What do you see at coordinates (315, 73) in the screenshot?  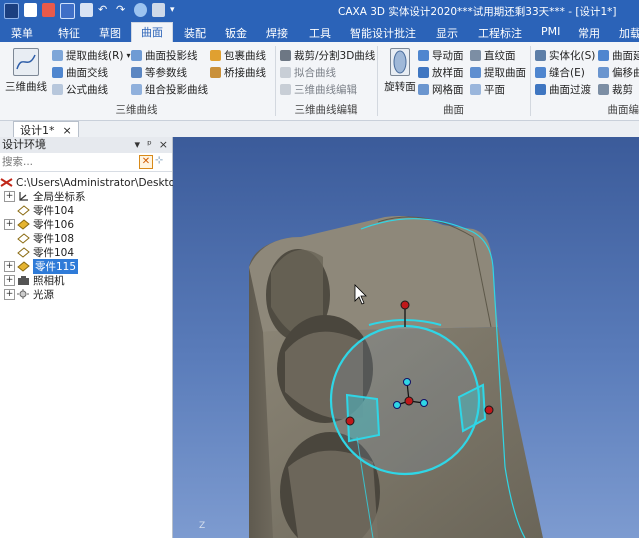 I see `fit-curve-label: 拟合曲线` at bounding box center [315, 73].